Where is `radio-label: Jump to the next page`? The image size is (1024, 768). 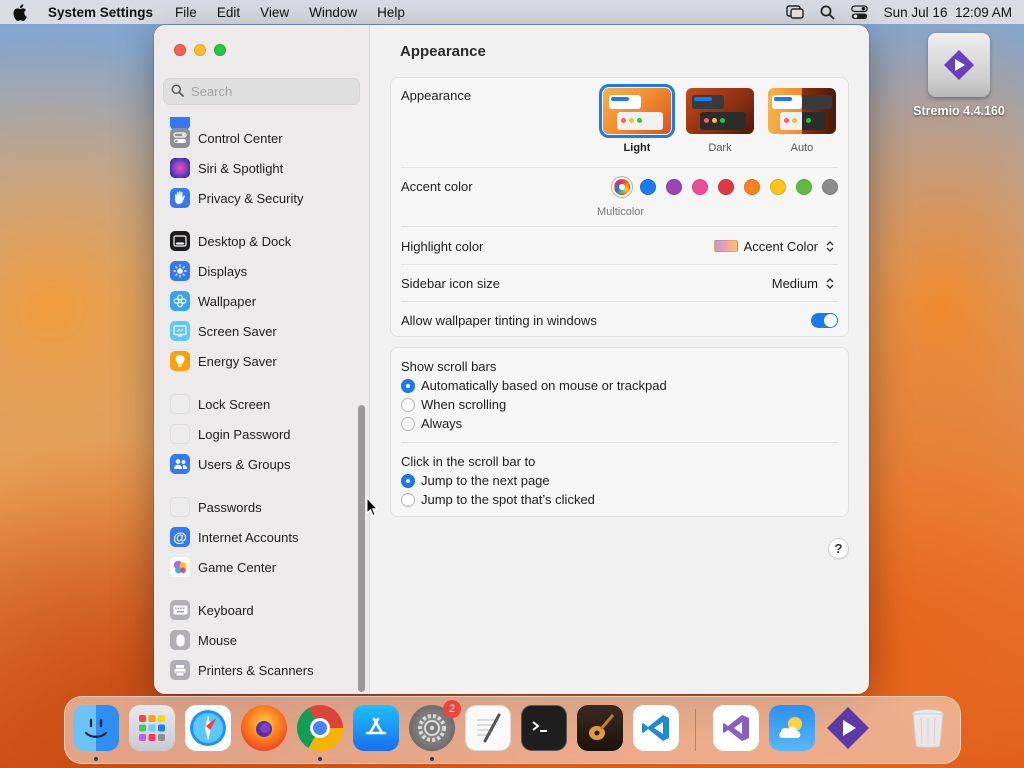
radio-label: Jump to the next page is located at coordinates (485, 480).